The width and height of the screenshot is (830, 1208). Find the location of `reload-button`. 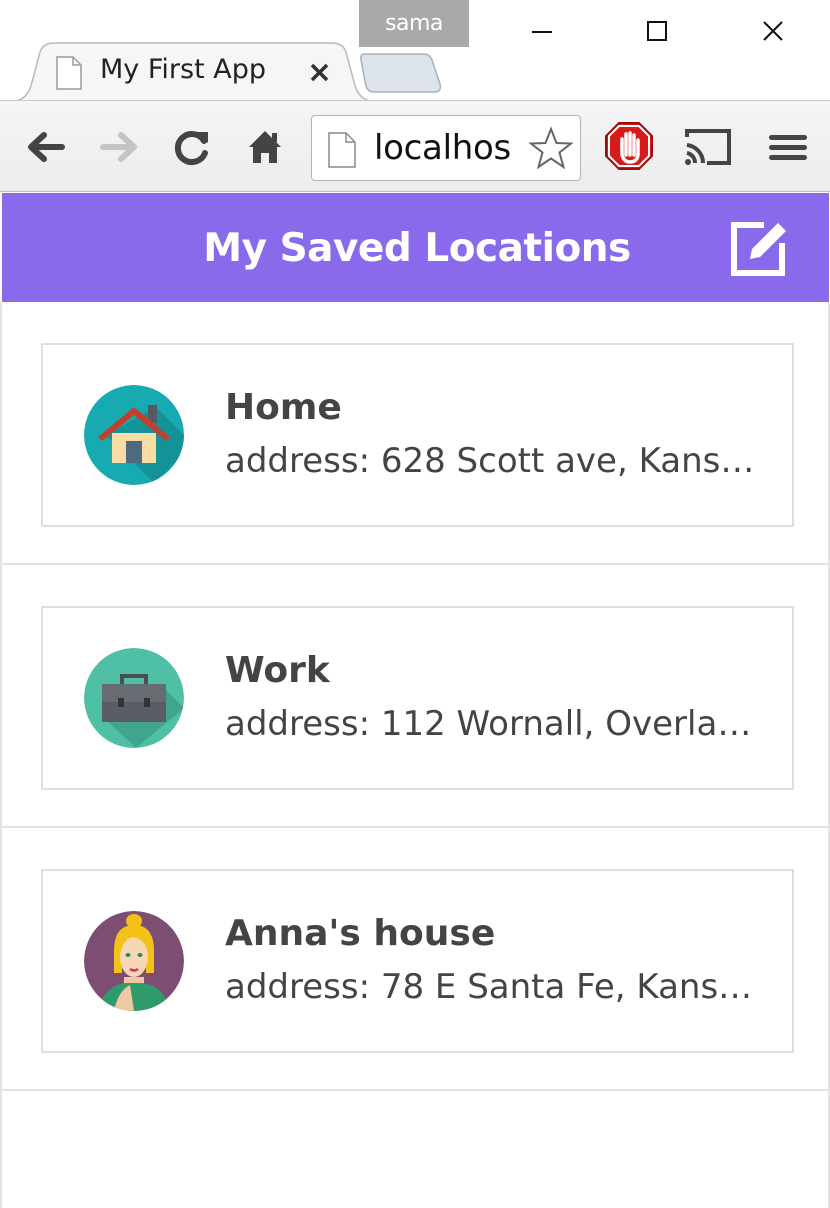

reload-button is located at coordinates (192, 147).